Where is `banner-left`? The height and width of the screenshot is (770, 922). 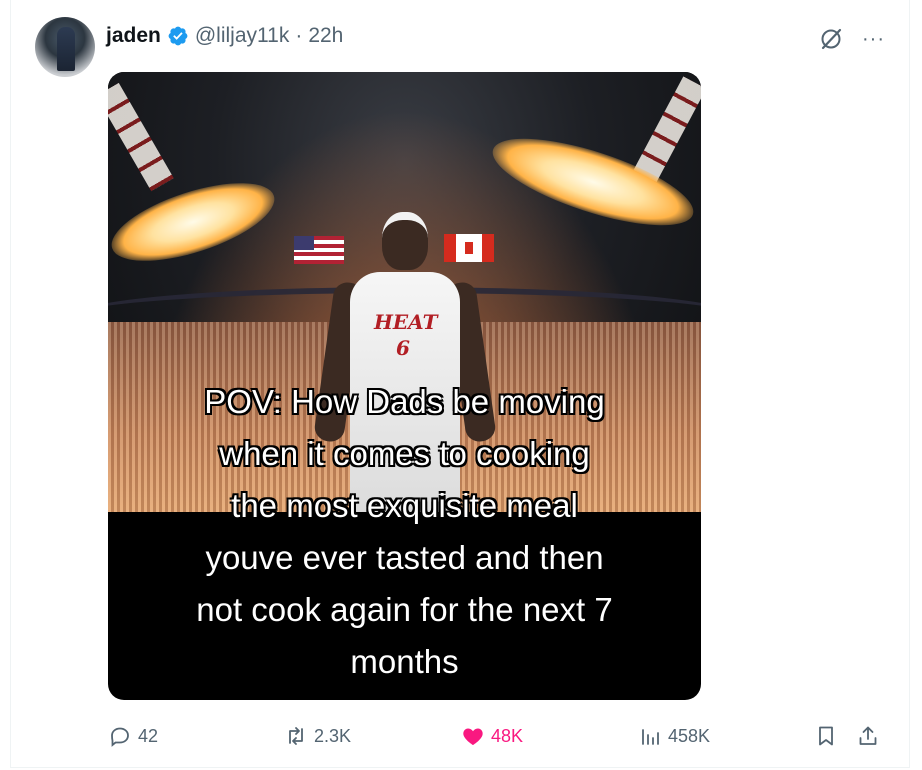
banner-left is located at coordinates (141, 137).